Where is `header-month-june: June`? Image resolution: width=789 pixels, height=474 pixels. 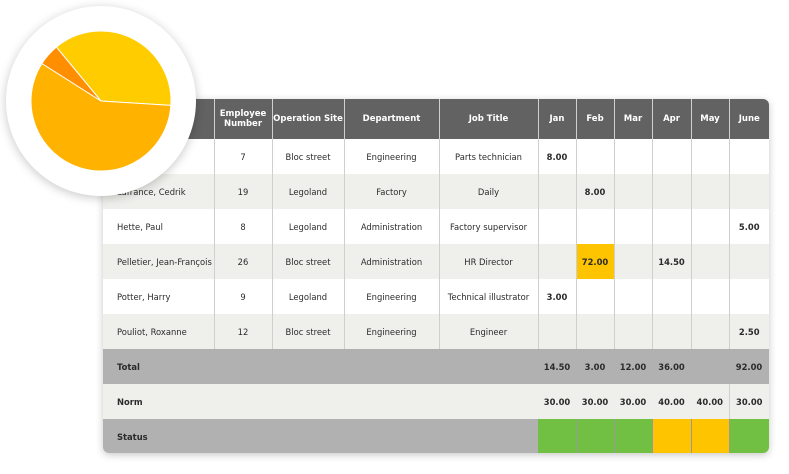 header-month-june: June is located at coordinates (749, 119).